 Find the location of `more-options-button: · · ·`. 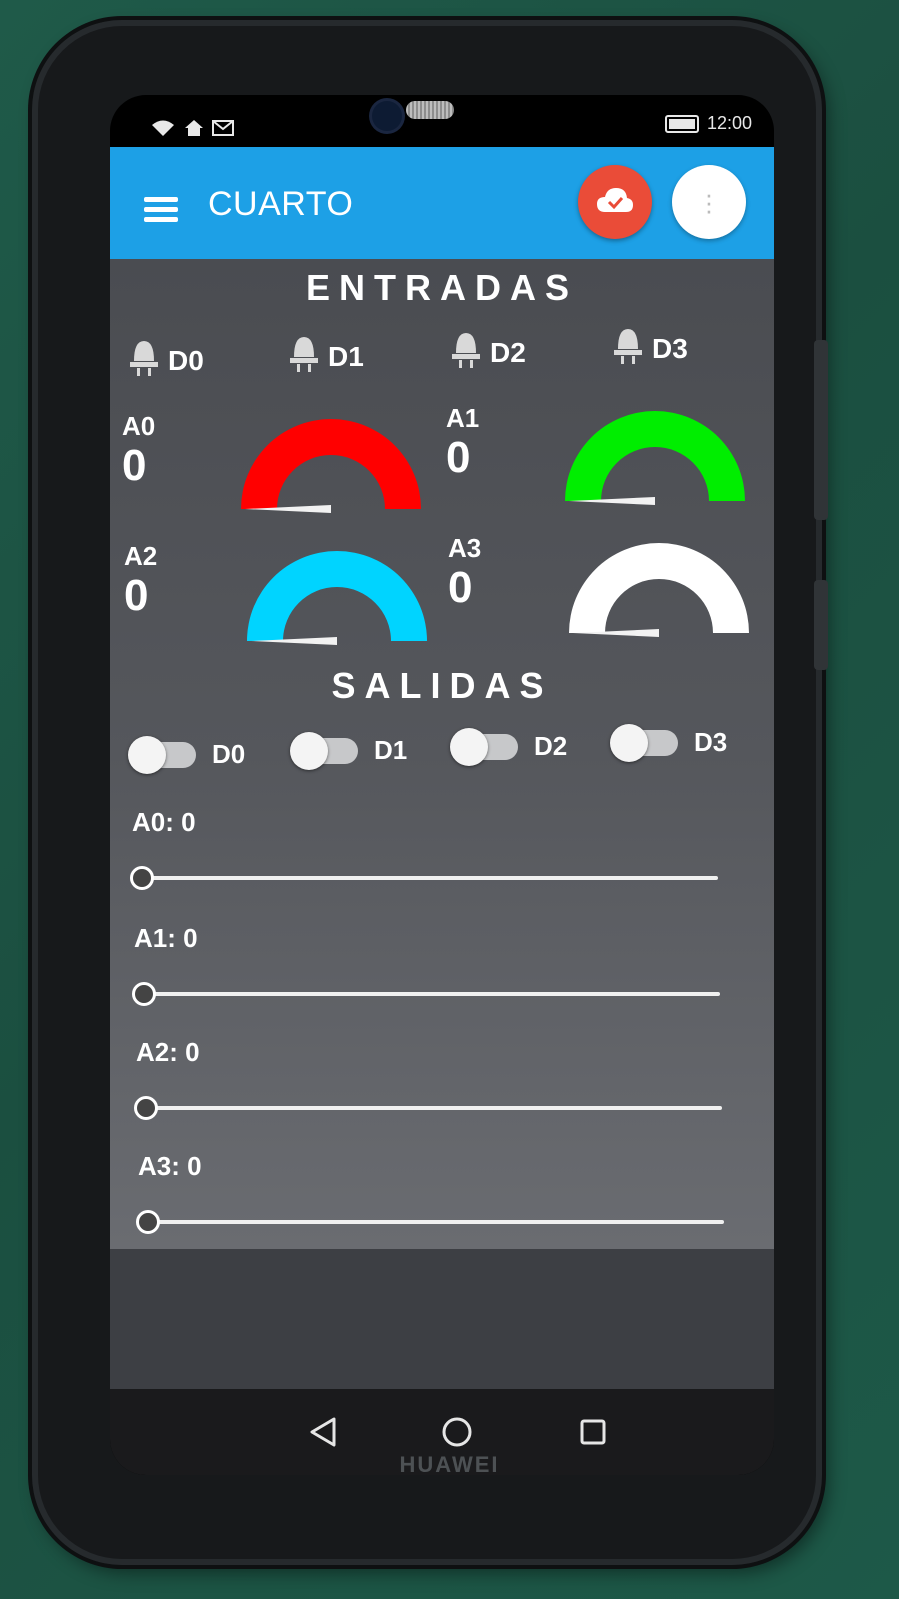

more-options-button: · · · is located at coordinates (709, 202).